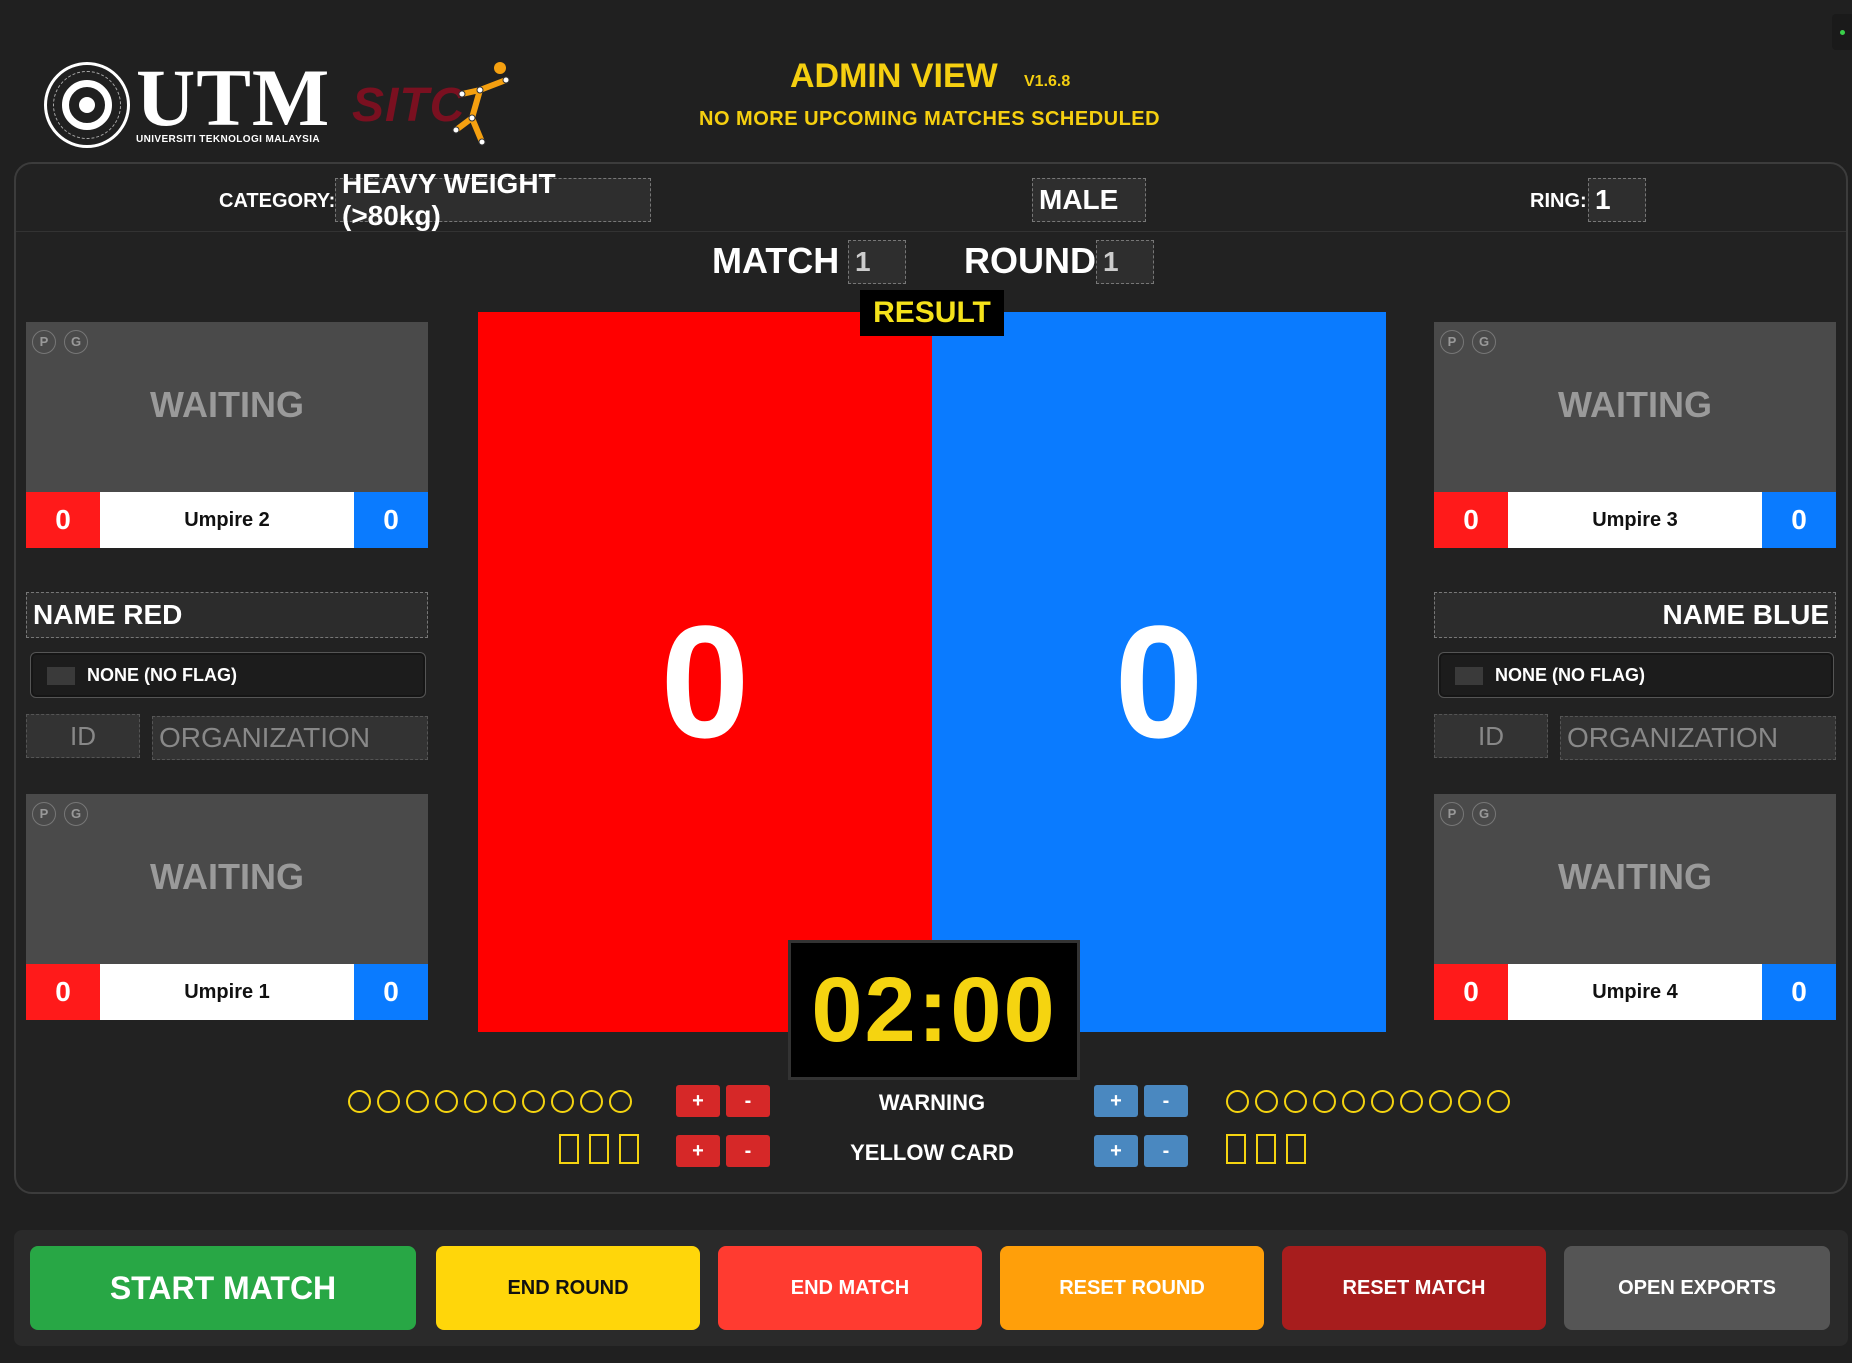 The width and height of the screenshot is (1852, 1363). I want to click on round-label: ROUND, so click(1030, 260).